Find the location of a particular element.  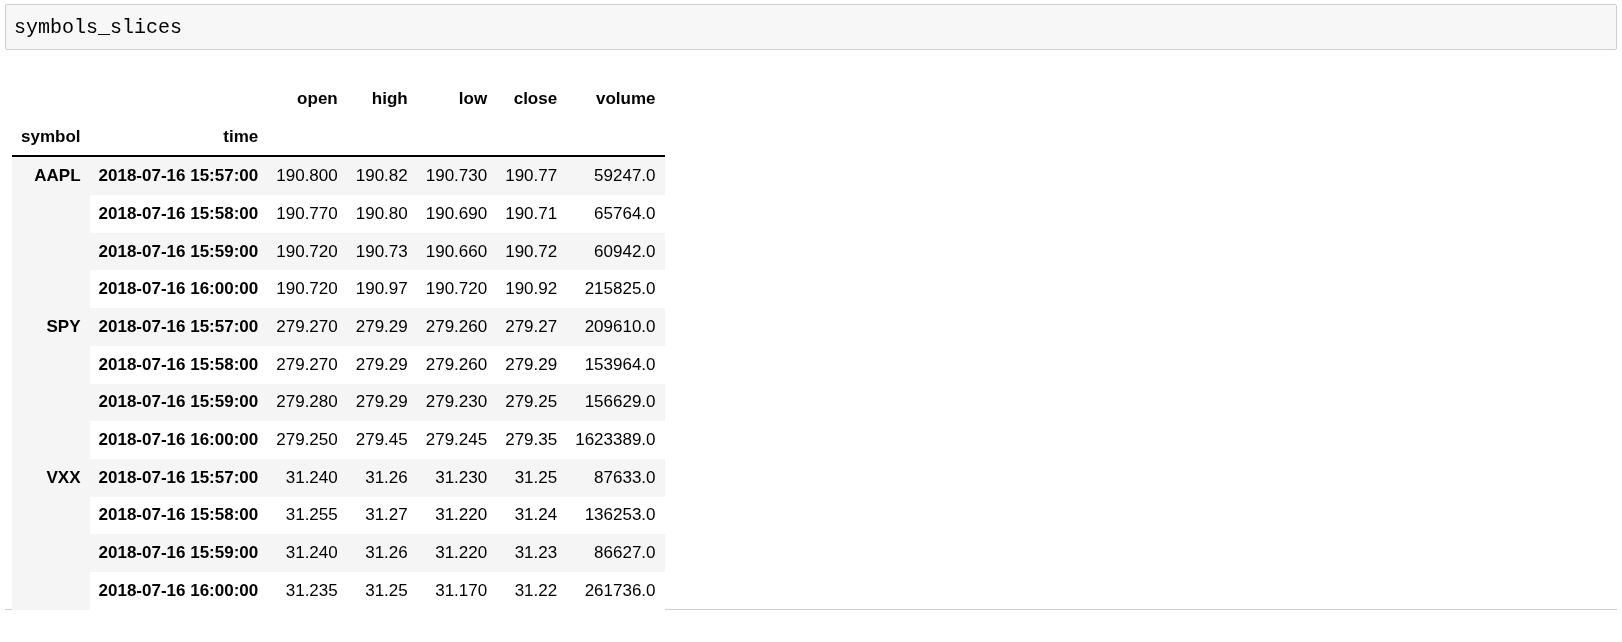

row-index-label: SPY is located at coordinates (63, 327).